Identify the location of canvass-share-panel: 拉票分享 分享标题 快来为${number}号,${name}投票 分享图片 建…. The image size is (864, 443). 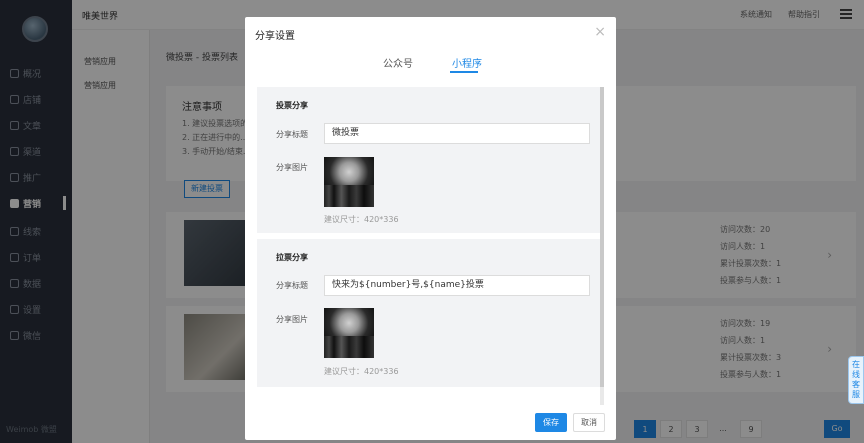
(428, 313).